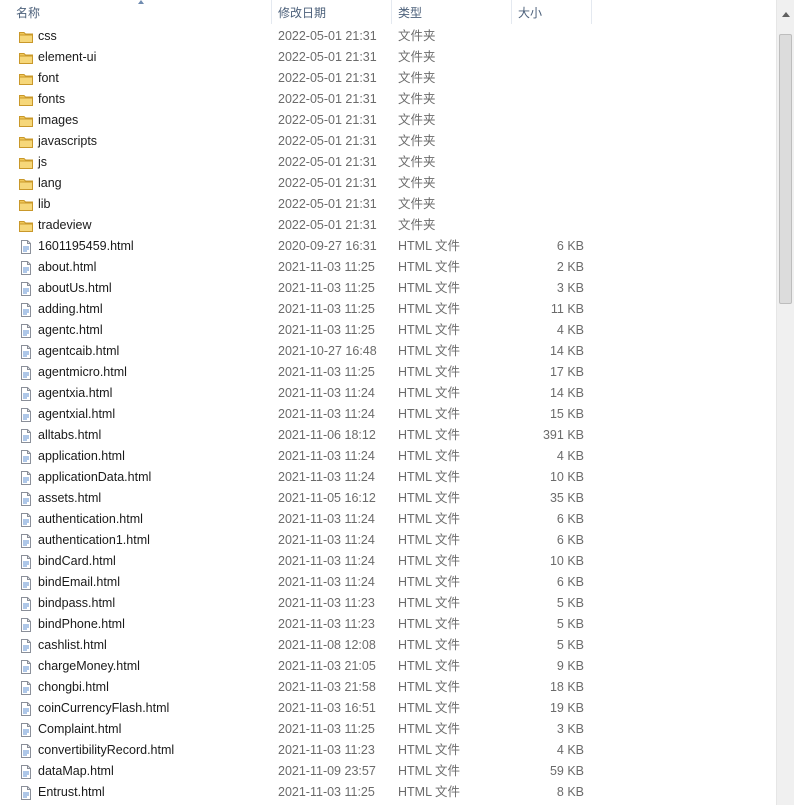 This screenshot has height=806, width=794. What do you see at coordinates (388, 771) in the screenshot?
I see `file-row: dataMap.html 2021-11-09 23:57 HTML 文件 59 KB` at bounding box center [388, 771].